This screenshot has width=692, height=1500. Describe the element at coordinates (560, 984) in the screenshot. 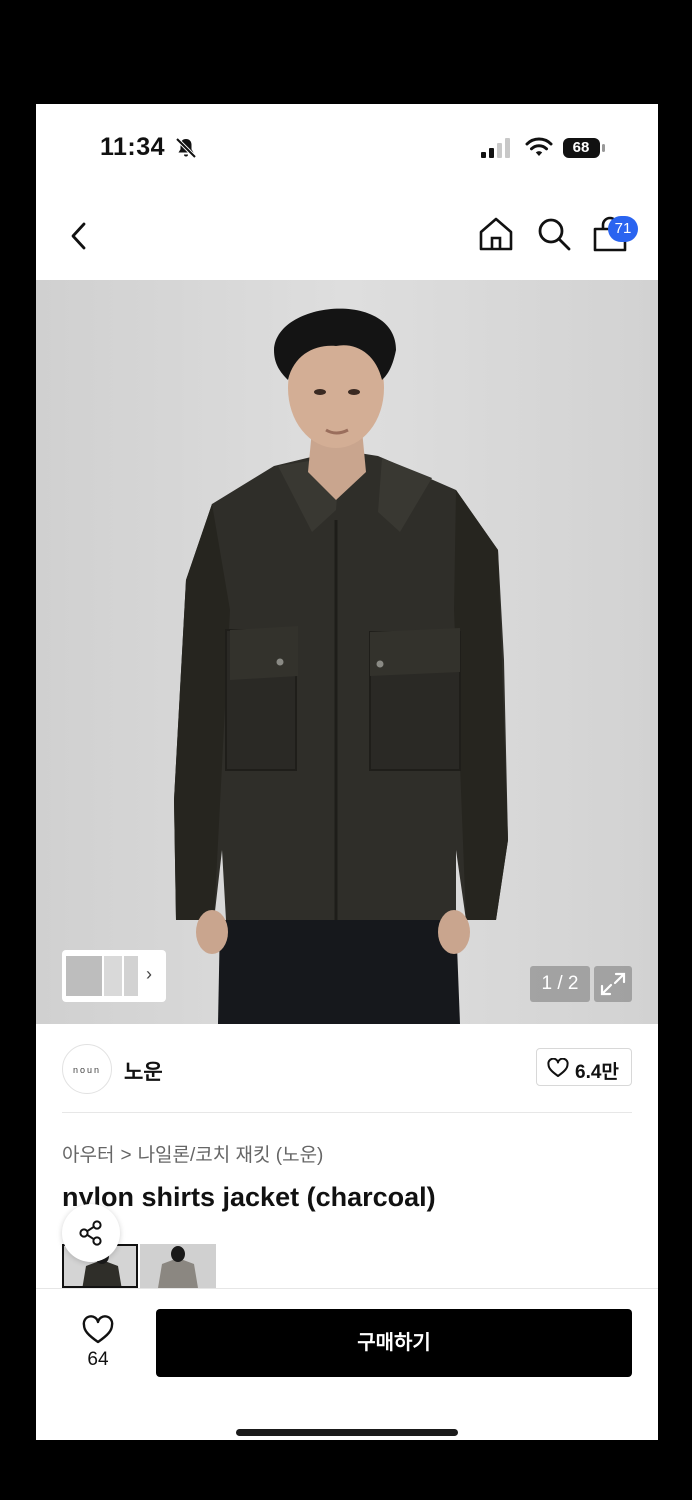

I see `gallery-counter: 1 / 2` at that location.